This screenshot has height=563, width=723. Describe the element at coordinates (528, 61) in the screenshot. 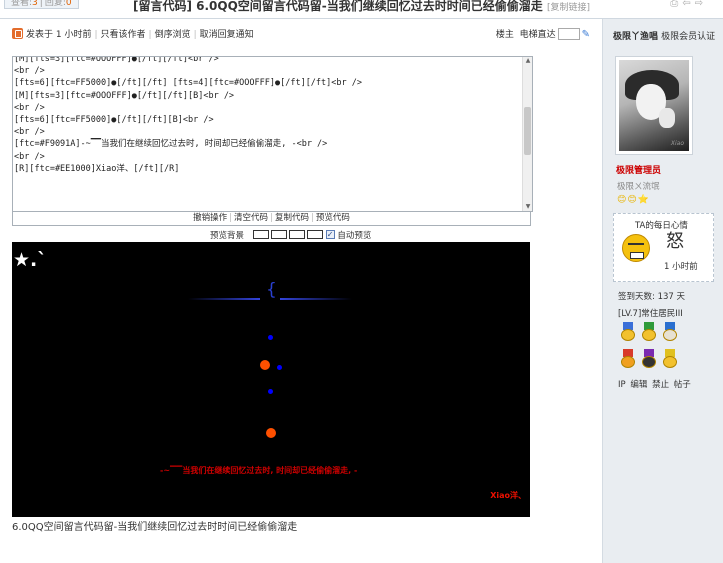

I see `scroll-up-icon: ▲` at that location.